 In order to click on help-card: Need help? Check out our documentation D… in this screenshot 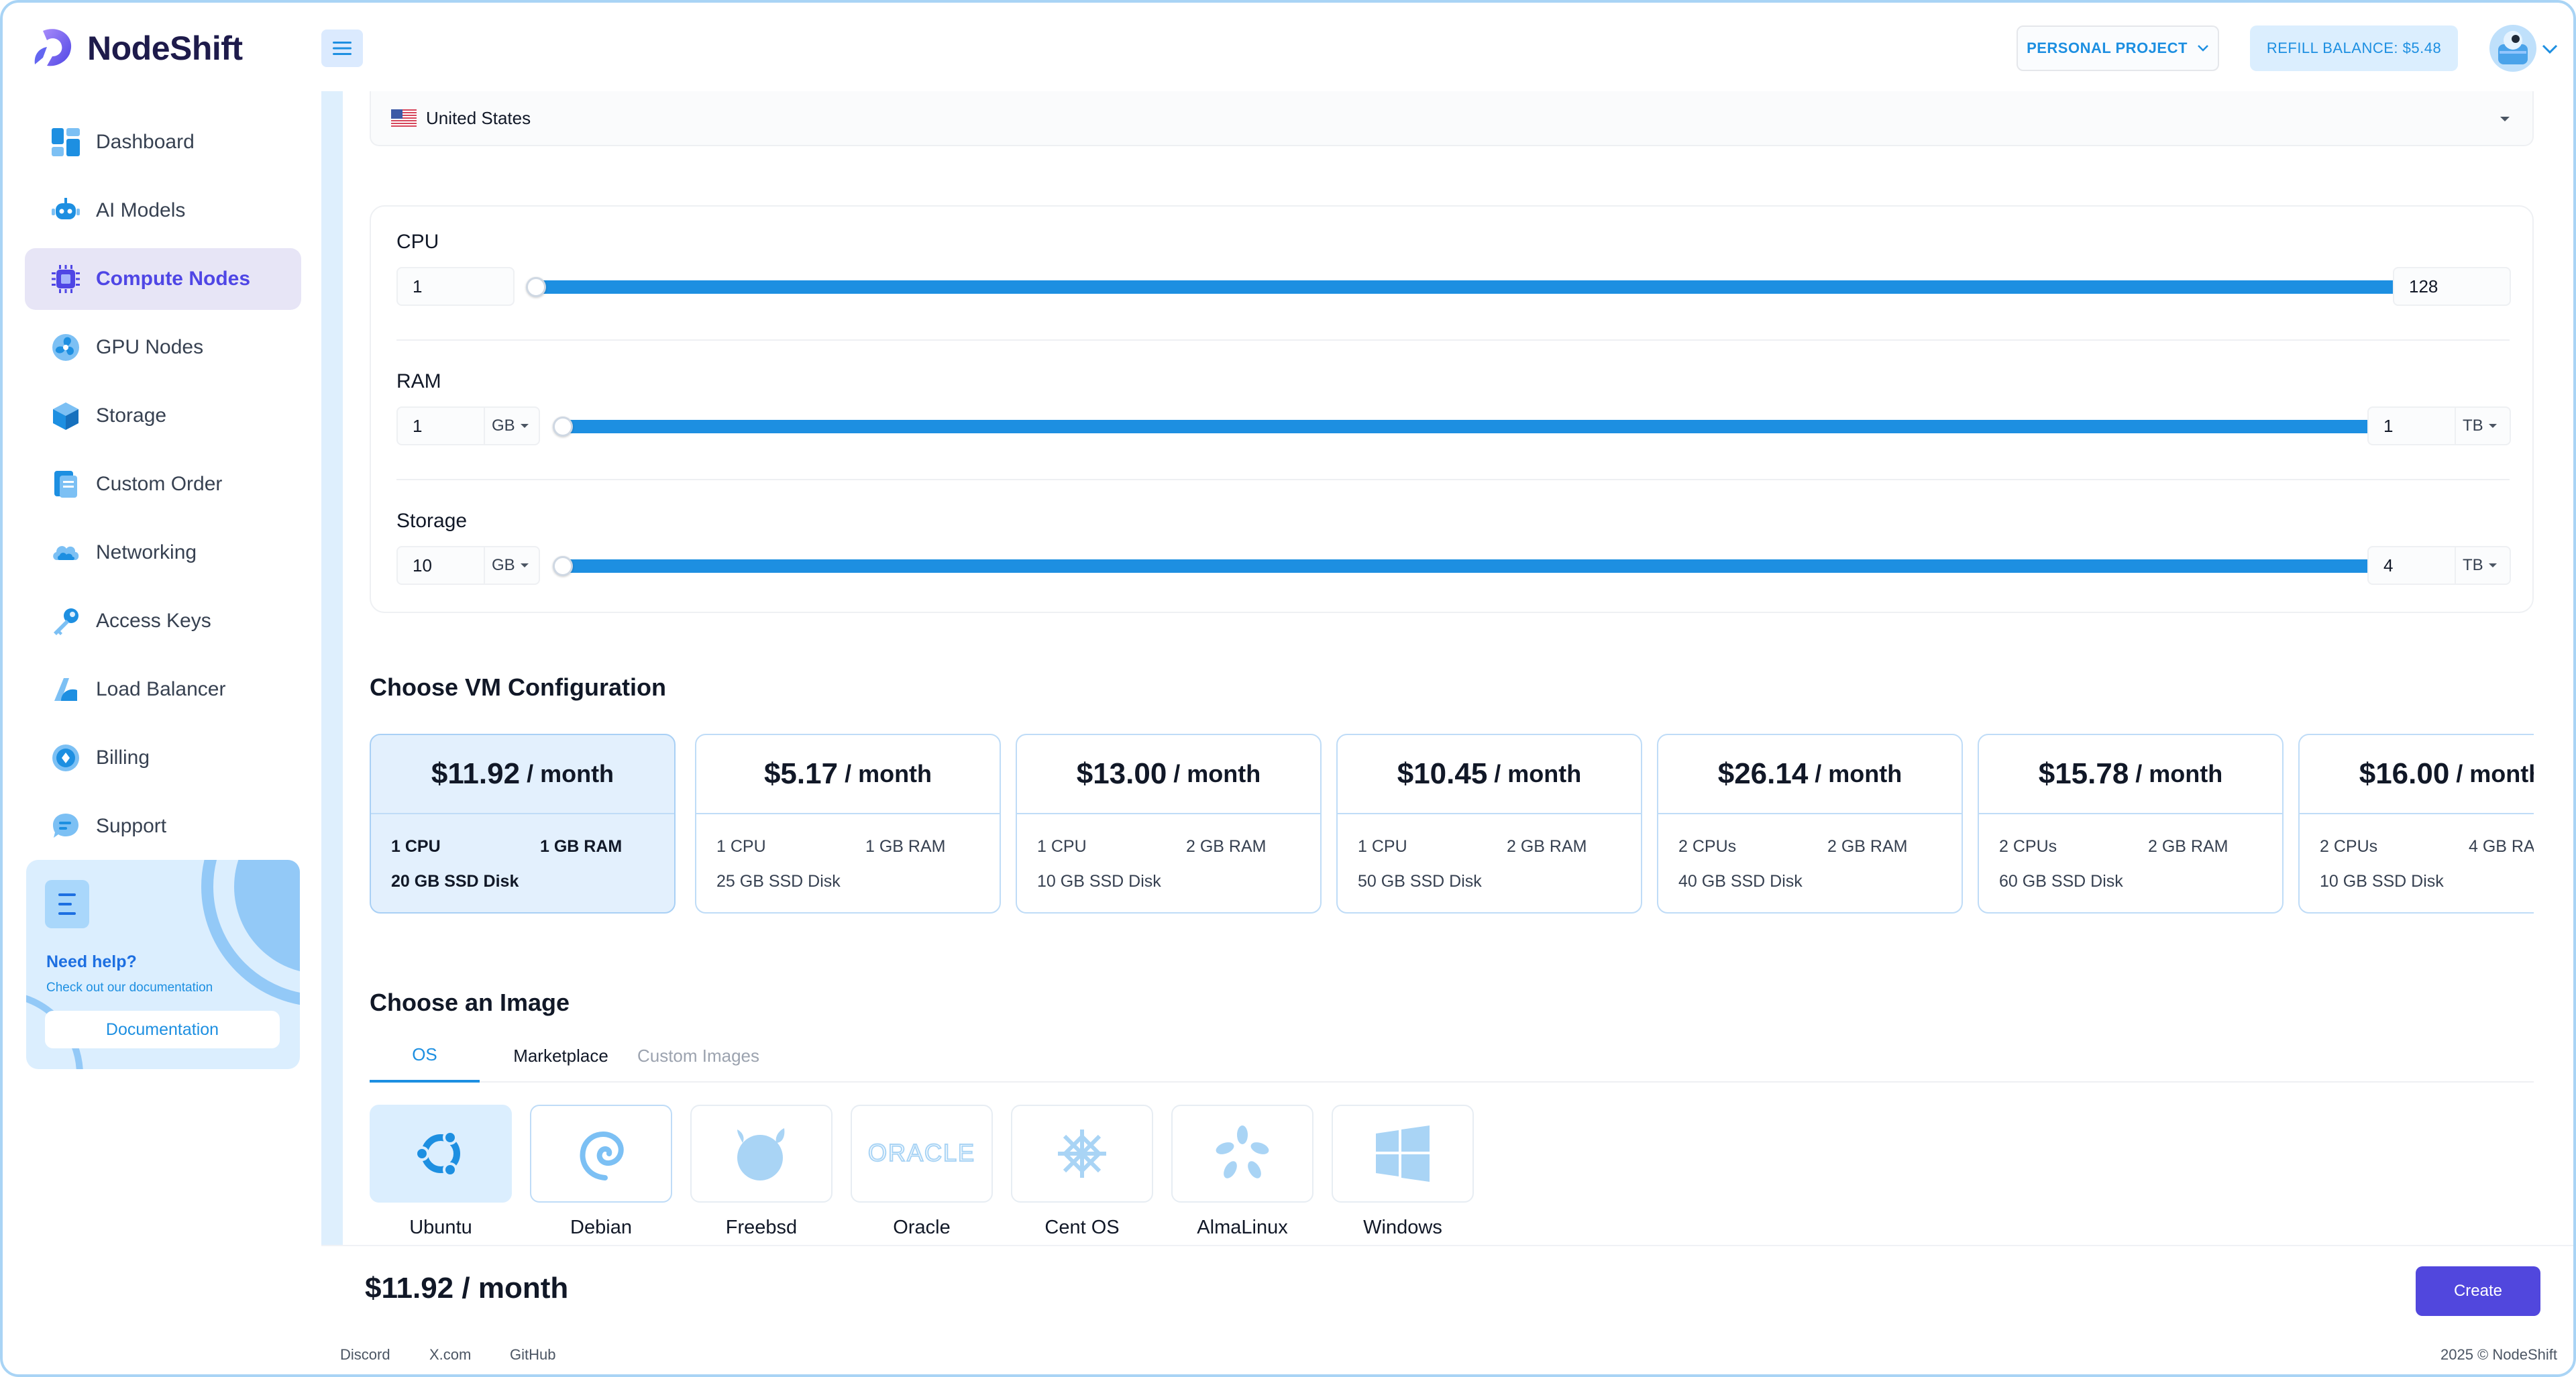, I will do `click(163, 964)`.